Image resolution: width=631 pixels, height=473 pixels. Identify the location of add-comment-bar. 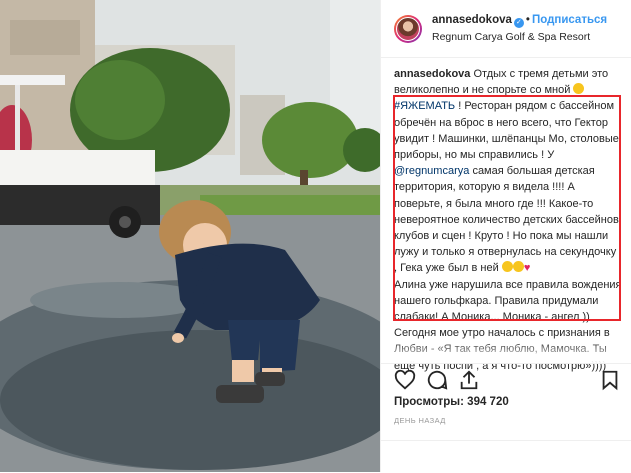
(506, 456).